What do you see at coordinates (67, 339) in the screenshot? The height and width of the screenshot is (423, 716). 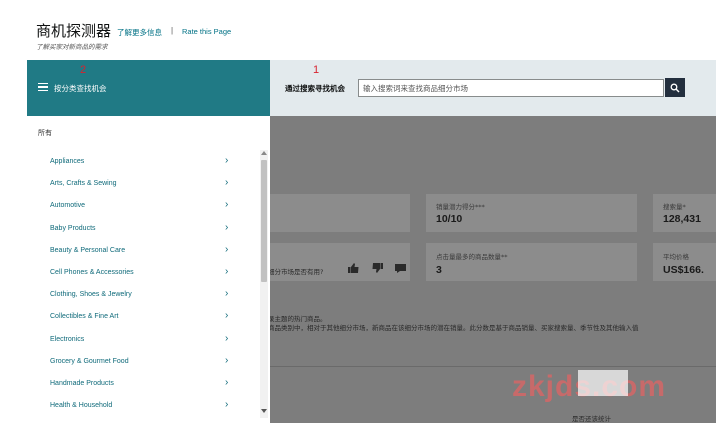 I see `category-label: Electronics` at bounding box center [67, 339].